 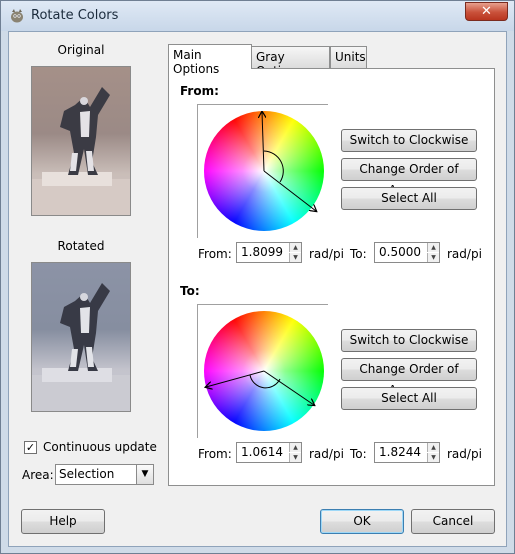 I want to click on continuous-update-label: Continuous update, so click(x=100, y=447).